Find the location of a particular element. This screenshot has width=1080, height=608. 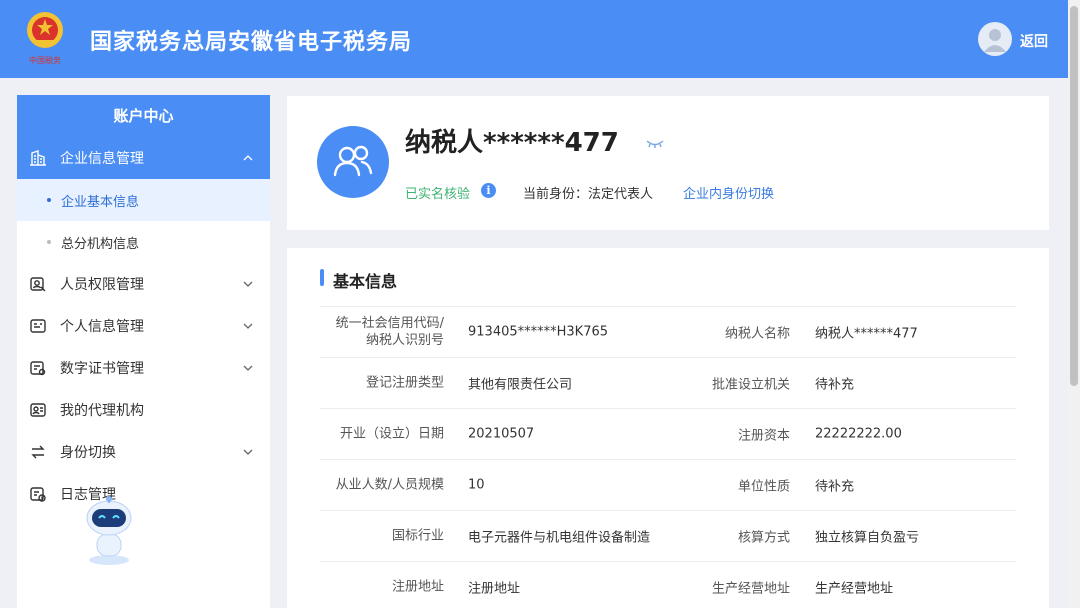

field-value: 电子元器件与机电组件设备制造 is located at coordinates (559, 538).